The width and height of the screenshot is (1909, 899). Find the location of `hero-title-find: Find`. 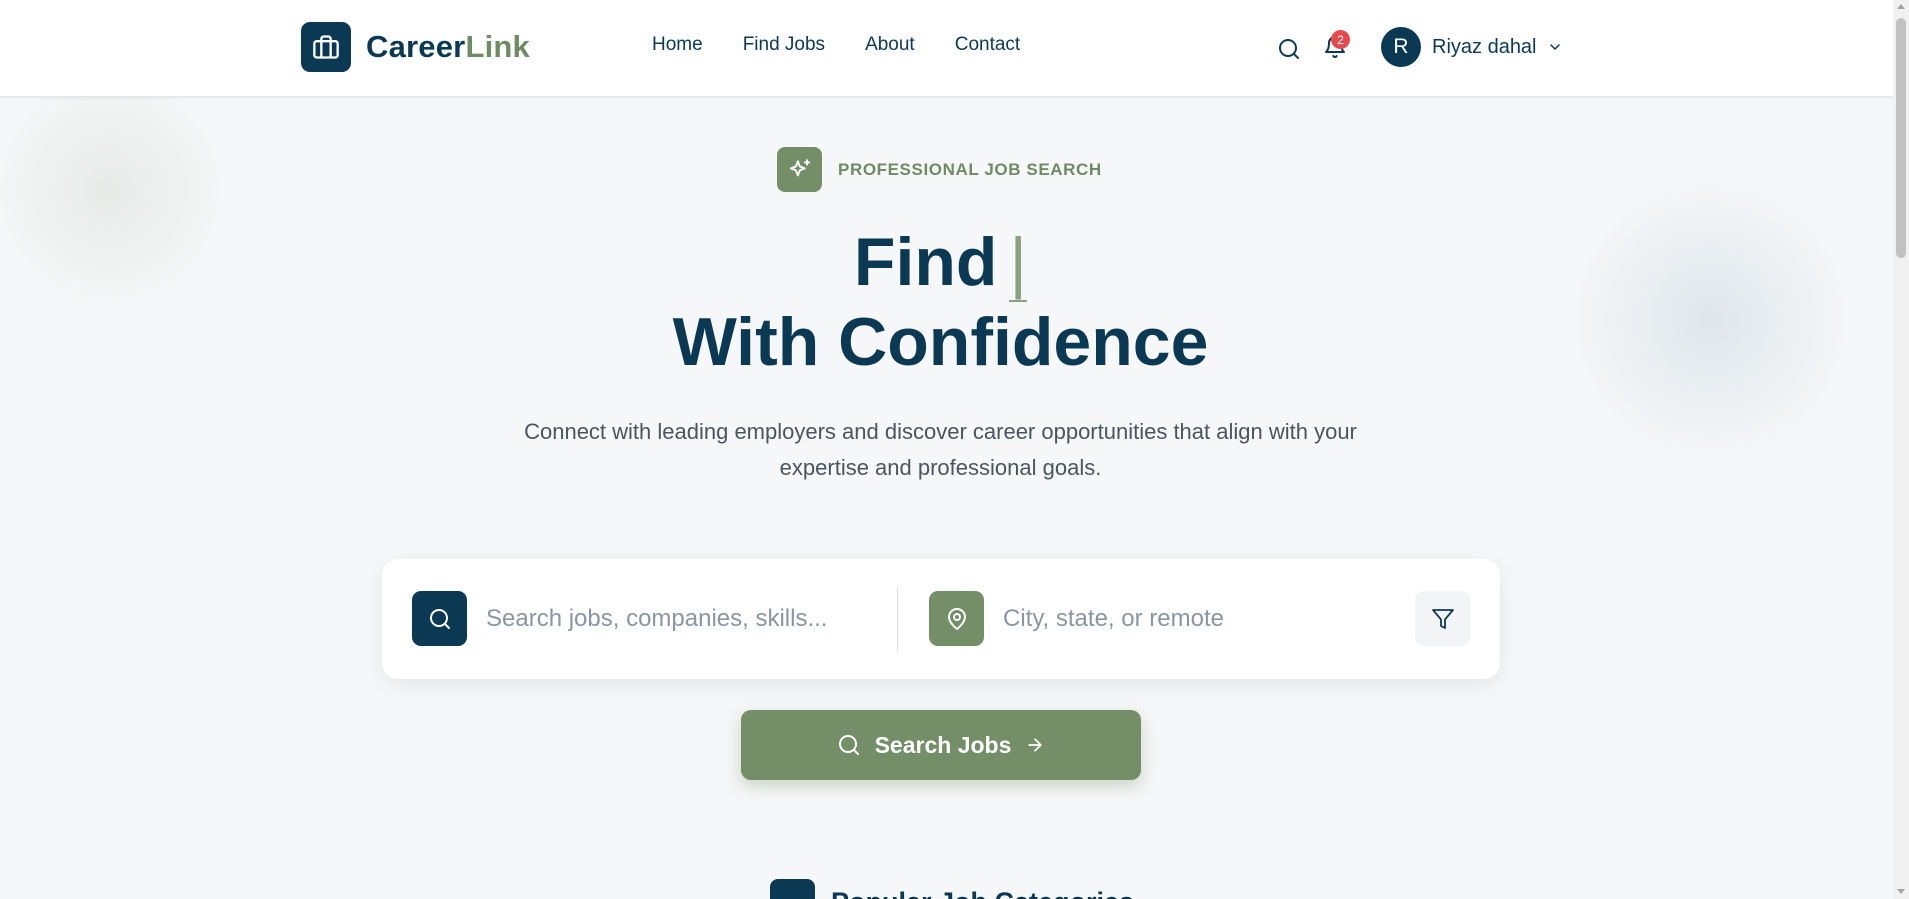

hero-title-find: Find is located at coordinates (925, 262).